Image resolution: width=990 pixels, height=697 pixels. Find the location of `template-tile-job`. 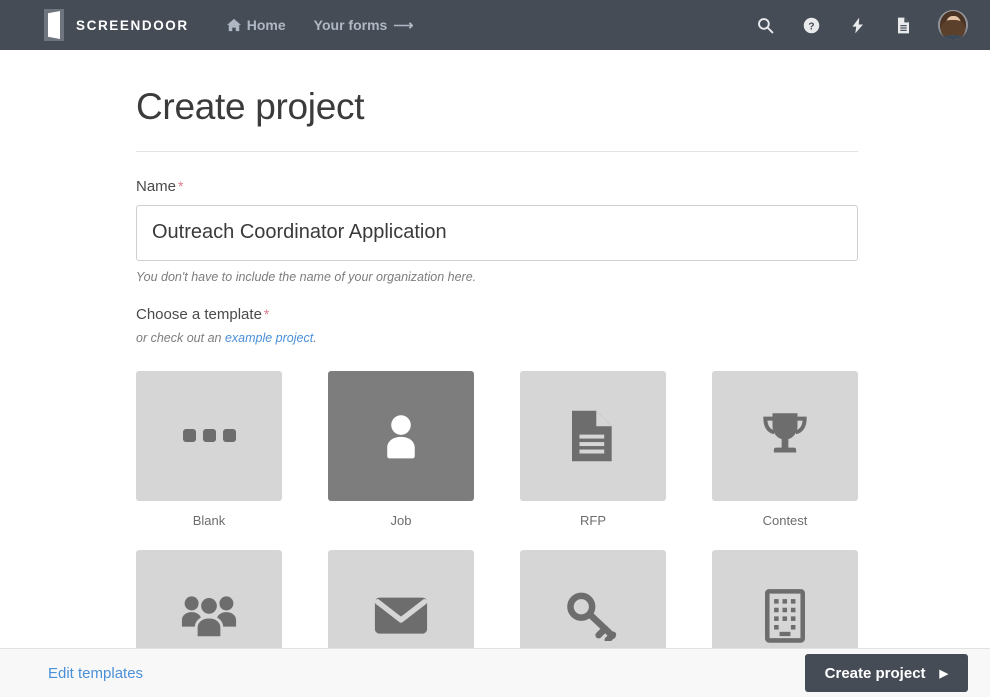

template-tile-job is located at coordinates (401, 435).